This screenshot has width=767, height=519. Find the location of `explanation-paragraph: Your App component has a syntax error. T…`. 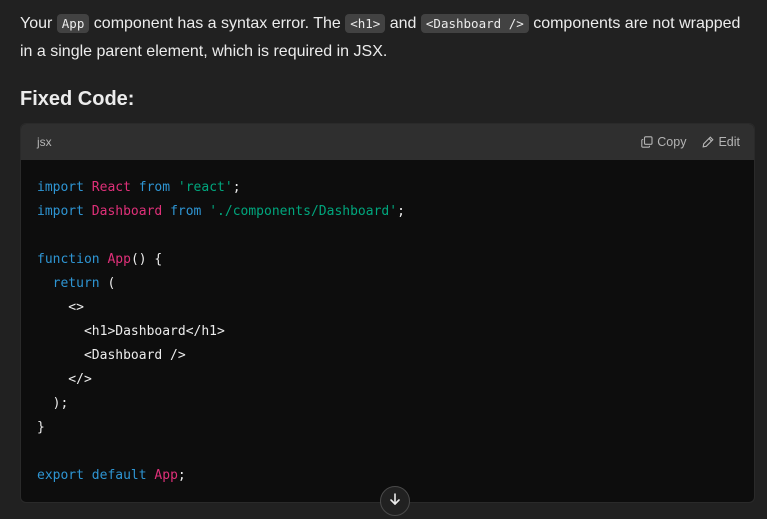

explanation-paragraph: Your App component has a syntax error. T… is located at coordinates (385, 38).